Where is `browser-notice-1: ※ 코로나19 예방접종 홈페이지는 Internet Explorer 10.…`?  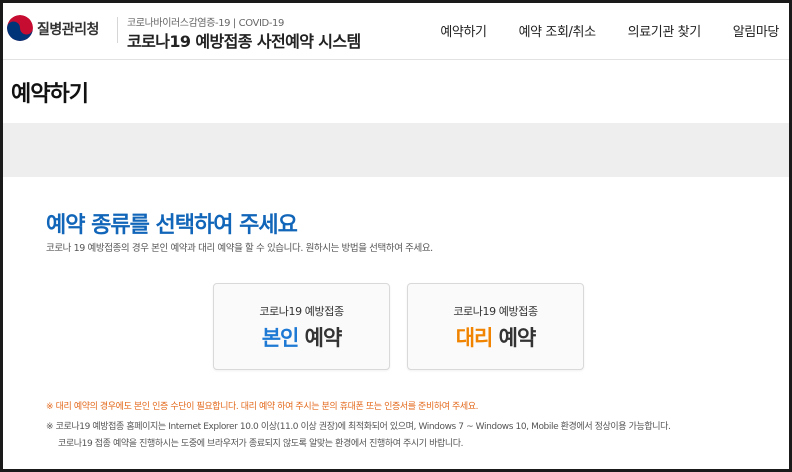 browser-notice-1: ※ 코로나19 예방접종 홈페이지는 Internet Explorer 10.… is located at coordinates (358, 427).